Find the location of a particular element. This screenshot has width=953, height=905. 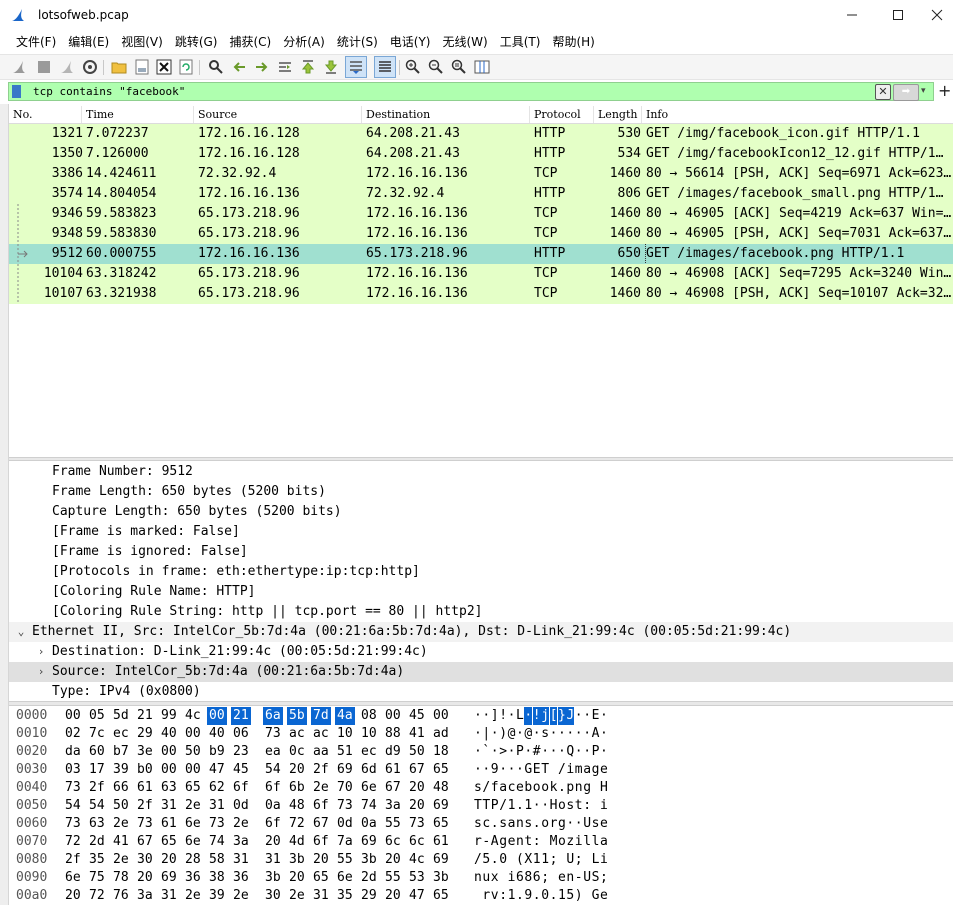

hex-byte: 10 is located at coordinates (369, 734).